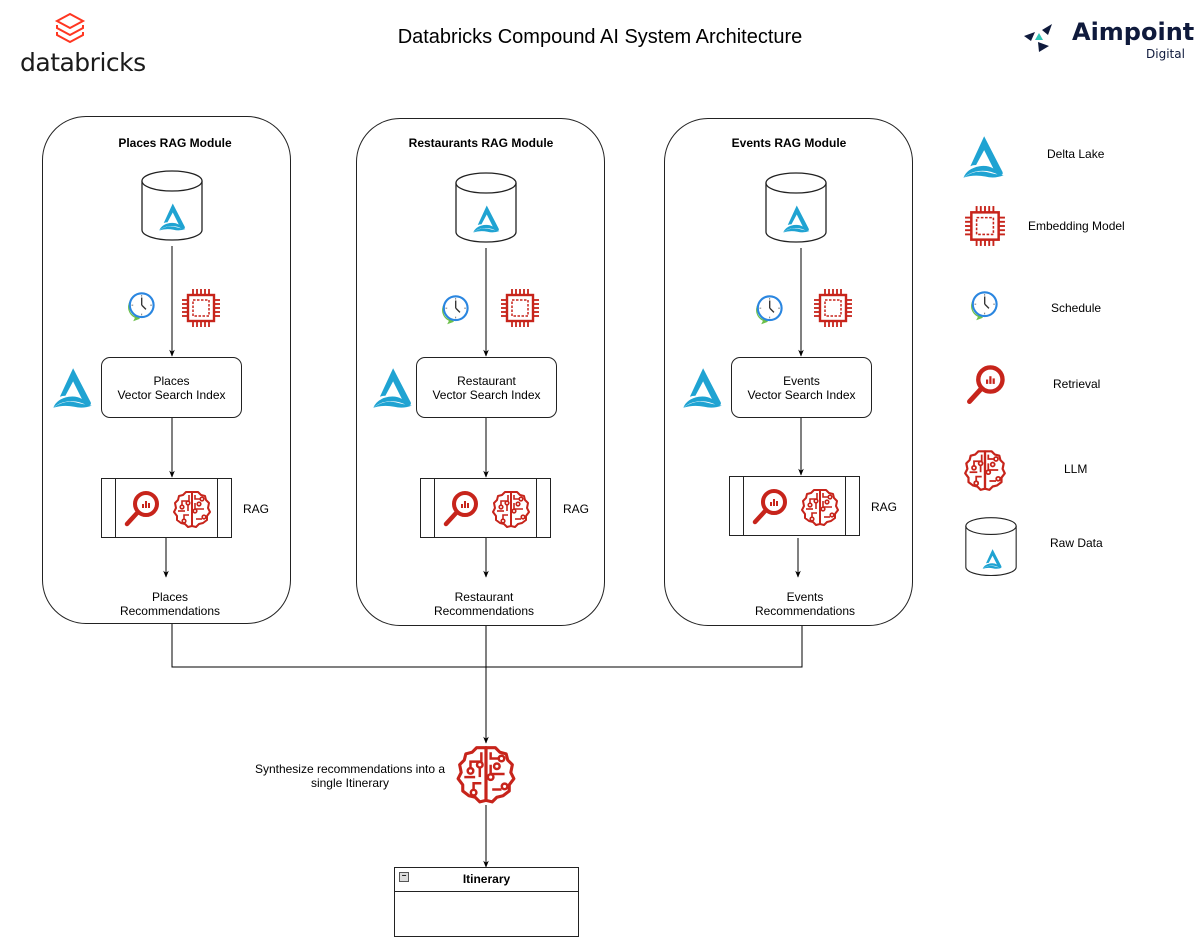 The width and height of the screenshot is (1200, 943). What do you see at coordinates (170, 604) in the screenshot?
I see `output-label: Places Recommendations` at bounding box center [170, 604].